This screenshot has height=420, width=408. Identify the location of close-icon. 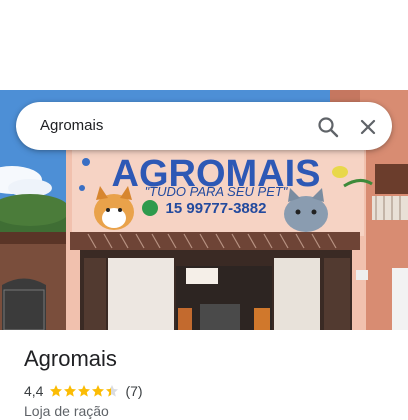
(368, 127).